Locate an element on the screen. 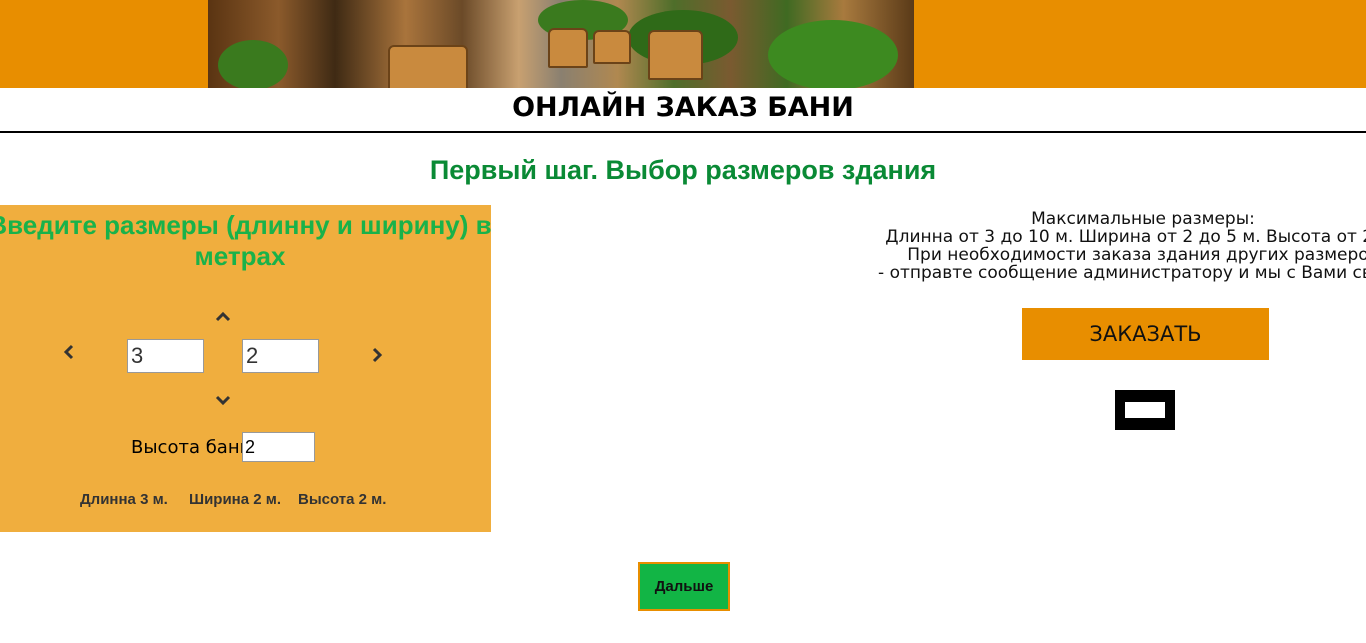  height-label: Высота бани is located at coordinates (191, 447).